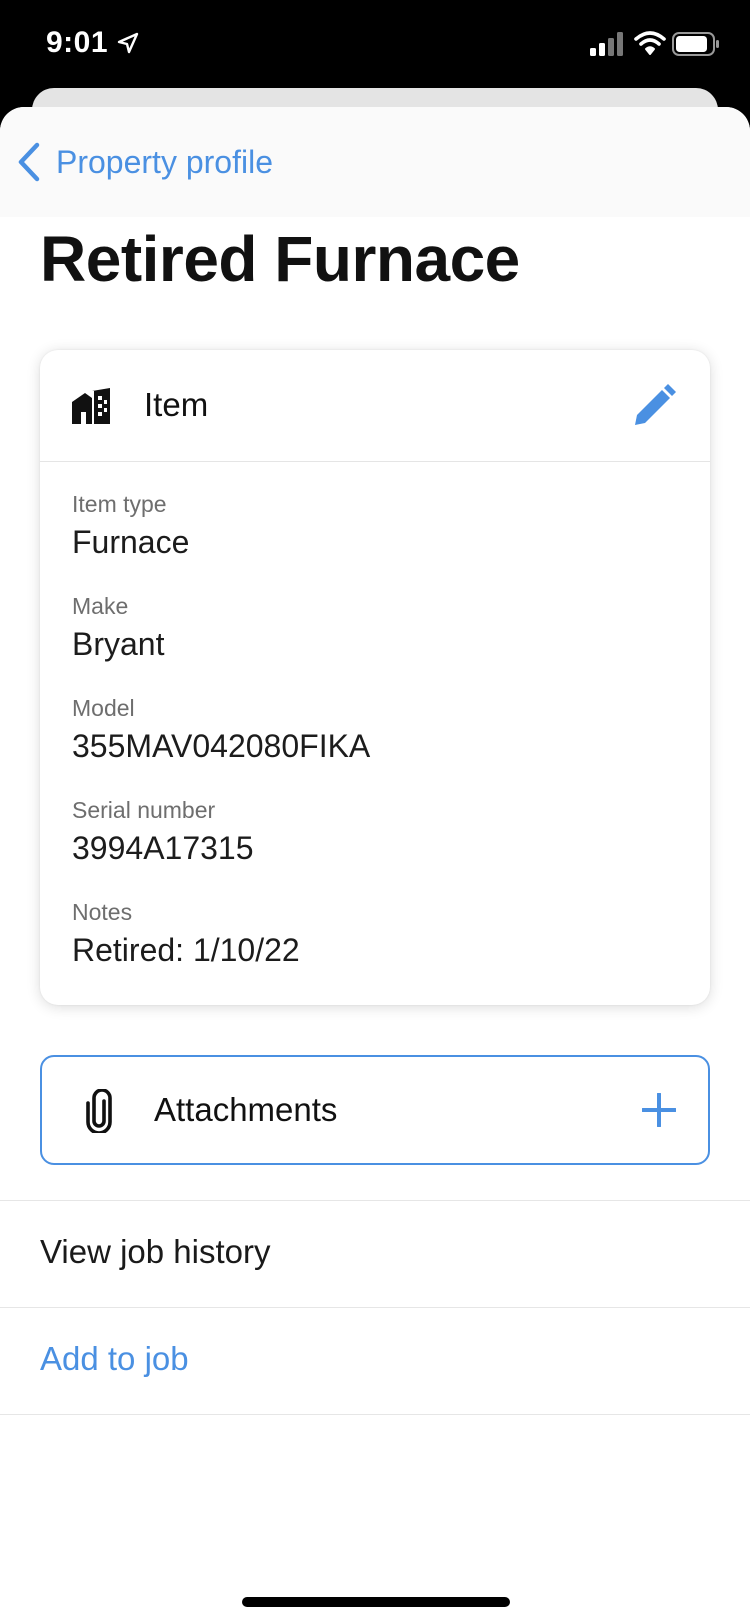 This screenshot has width=750, height=1624. What do you see at coordinates (375, 162) in the screenshot?
I see `navigation-bar: Property profile` at bounding box center [375, 162].